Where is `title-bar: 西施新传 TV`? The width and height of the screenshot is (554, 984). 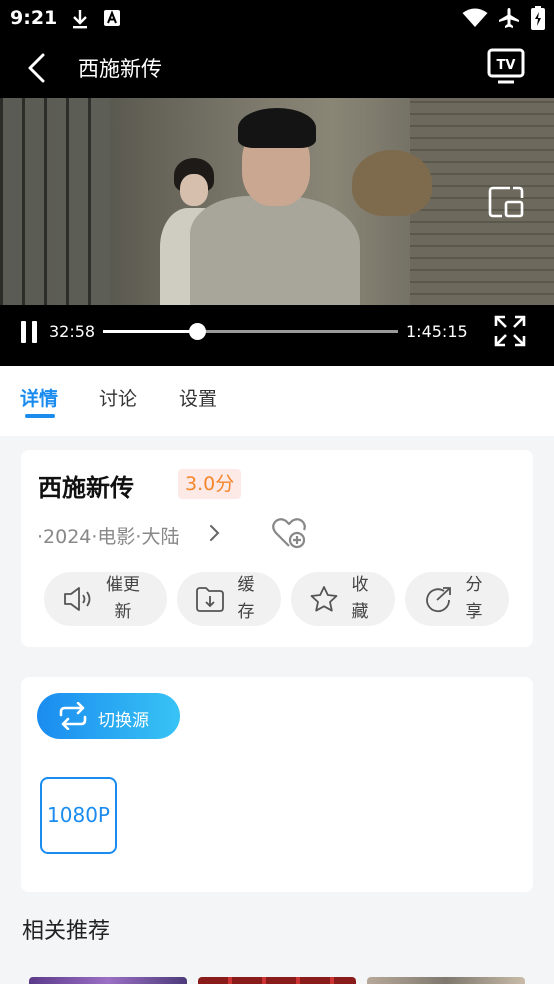 title-bar: 西施新传 TV is located at coordinates (277, 67).